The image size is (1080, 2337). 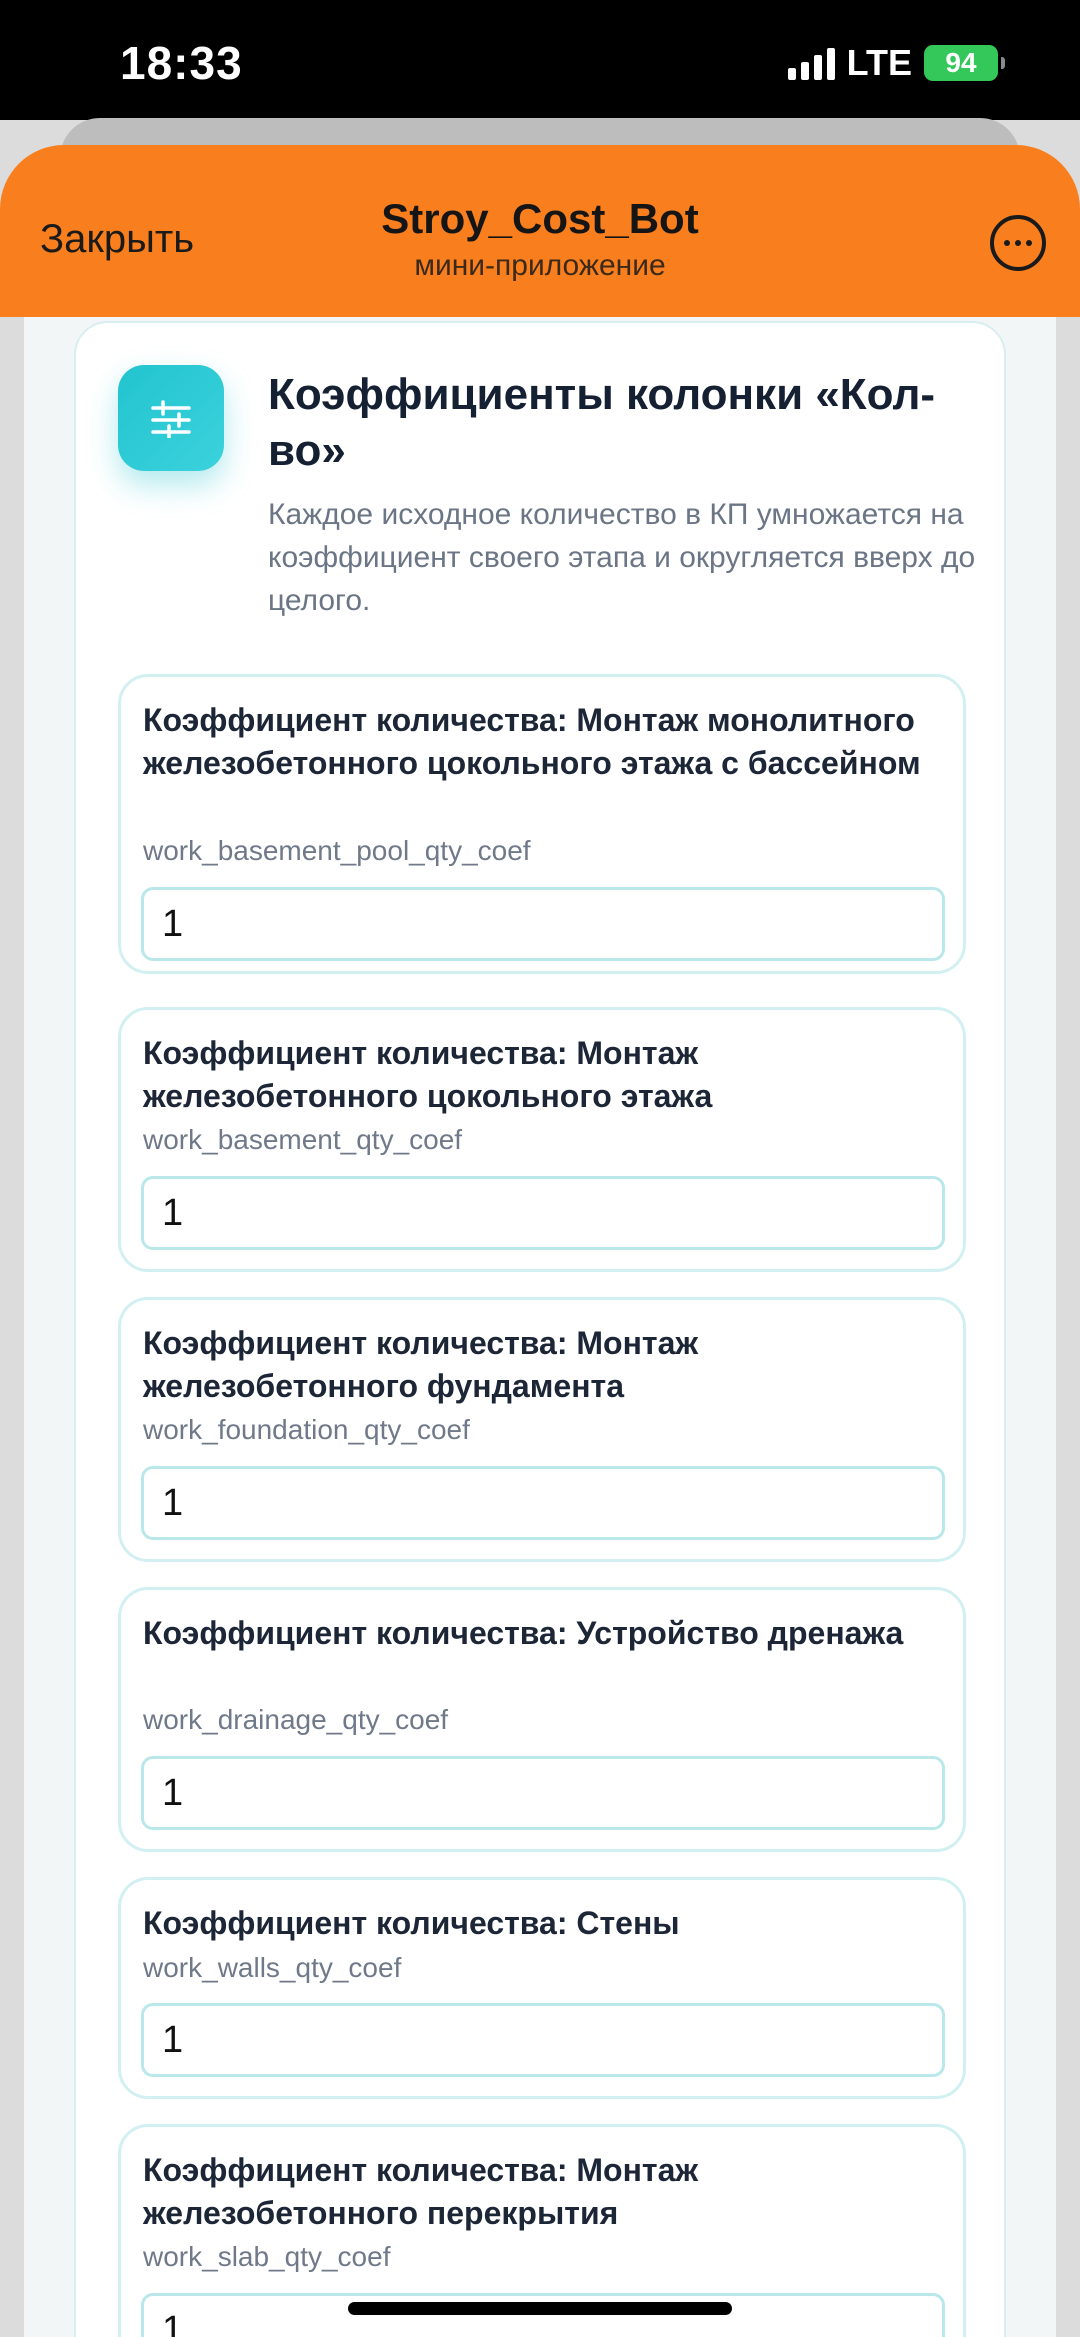 I want to click on field-key: work_basement_qty_coef, so click(x=303, y=1139).